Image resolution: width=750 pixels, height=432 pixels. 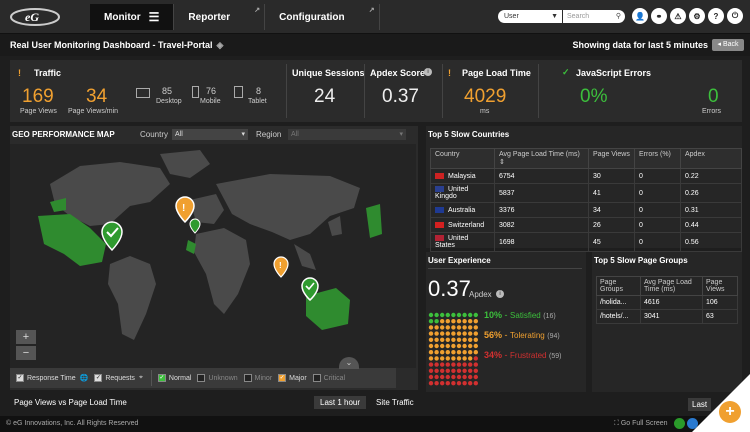 What do you see at coordinates (657, 158) in the screenshot?
I see `column-header: Errors (%)` at bounding box center [657, 158].